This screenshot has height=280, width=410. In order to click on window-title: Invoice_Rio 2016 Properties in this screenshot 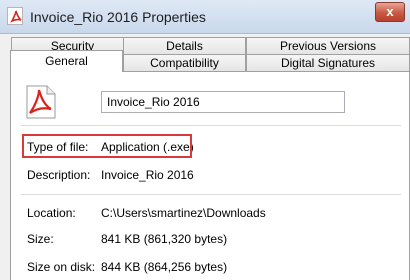, I will do `click(118, 17)`.